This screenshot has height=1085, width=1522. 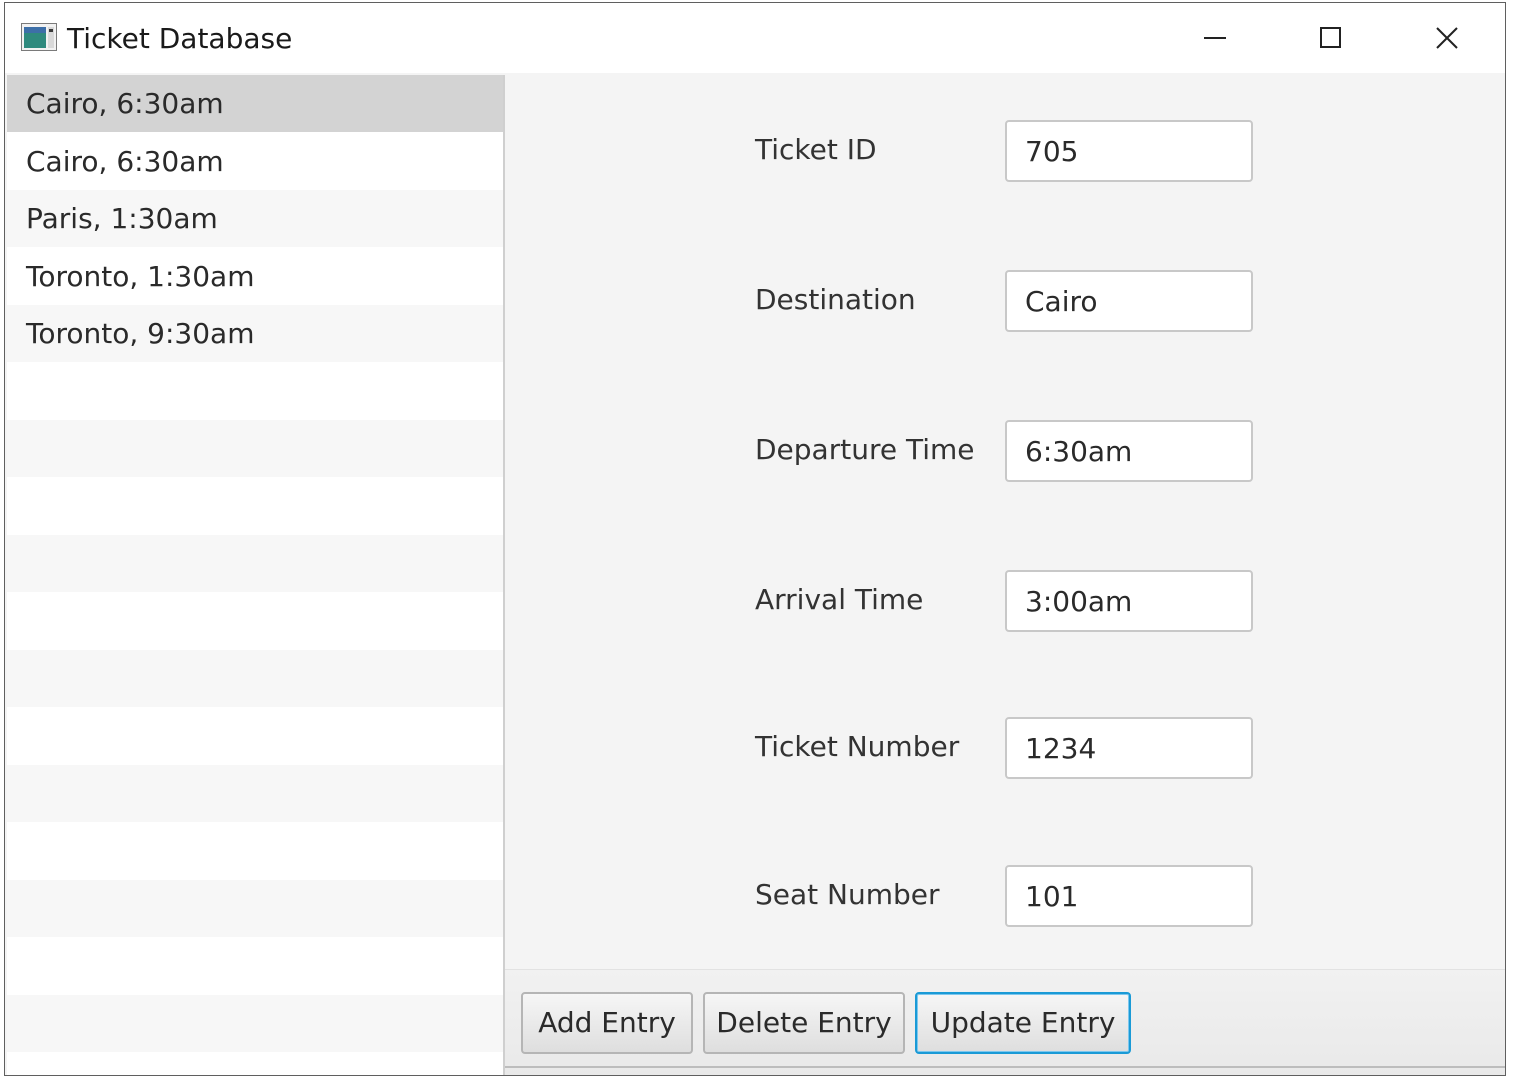 What do you see at coordinates (865, 449) in the screenshot?
I see `departure-time-label: Departure Time` at bounding box center [865, 449].